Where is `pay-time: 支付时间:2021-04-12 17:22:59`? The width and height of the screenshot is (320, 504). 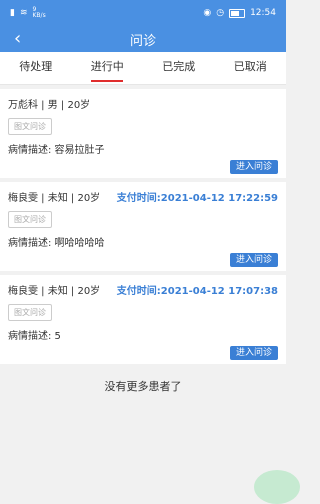 pay-time: 支付时间:2021-04-12 17:22:59 is located at coordinates (197, 198).